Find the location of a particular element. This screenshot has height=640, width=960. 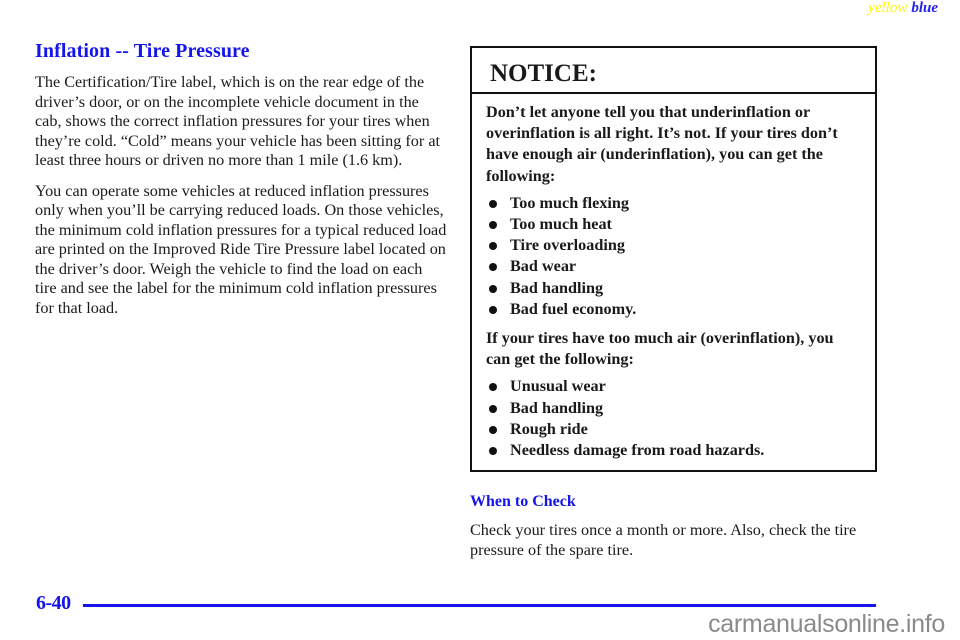

color-tag: yellow blue is located at coordinates (903, 8).